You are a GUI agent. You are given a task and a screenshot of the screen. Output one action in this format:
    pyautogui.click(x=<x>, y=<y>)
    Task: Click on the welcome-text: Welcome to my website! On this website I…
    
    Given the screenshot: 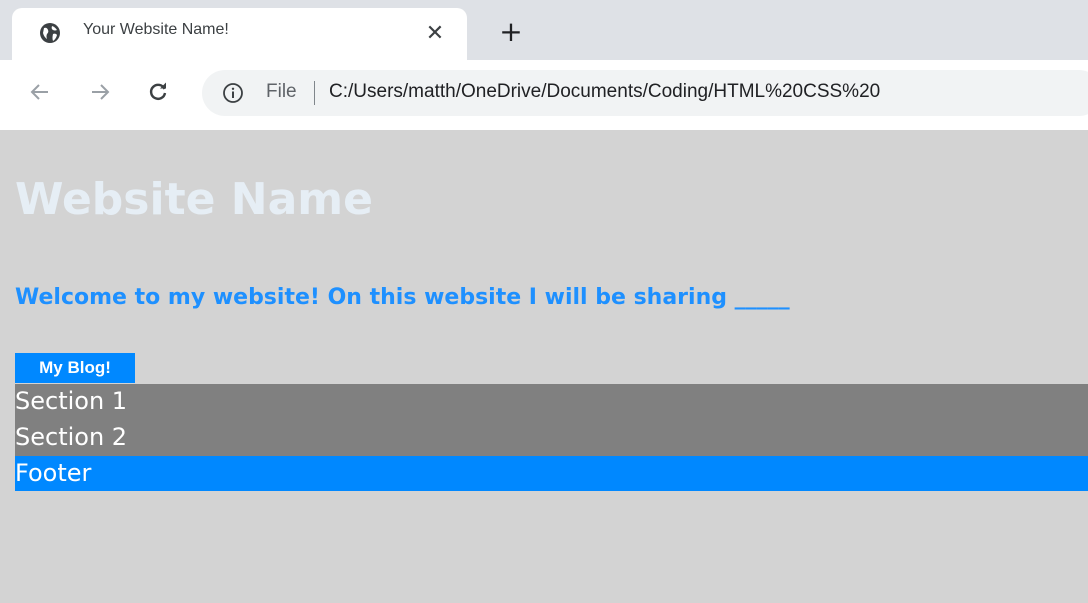 What is the action you would take?
    pyautogui.click(x=402, y=297)
    